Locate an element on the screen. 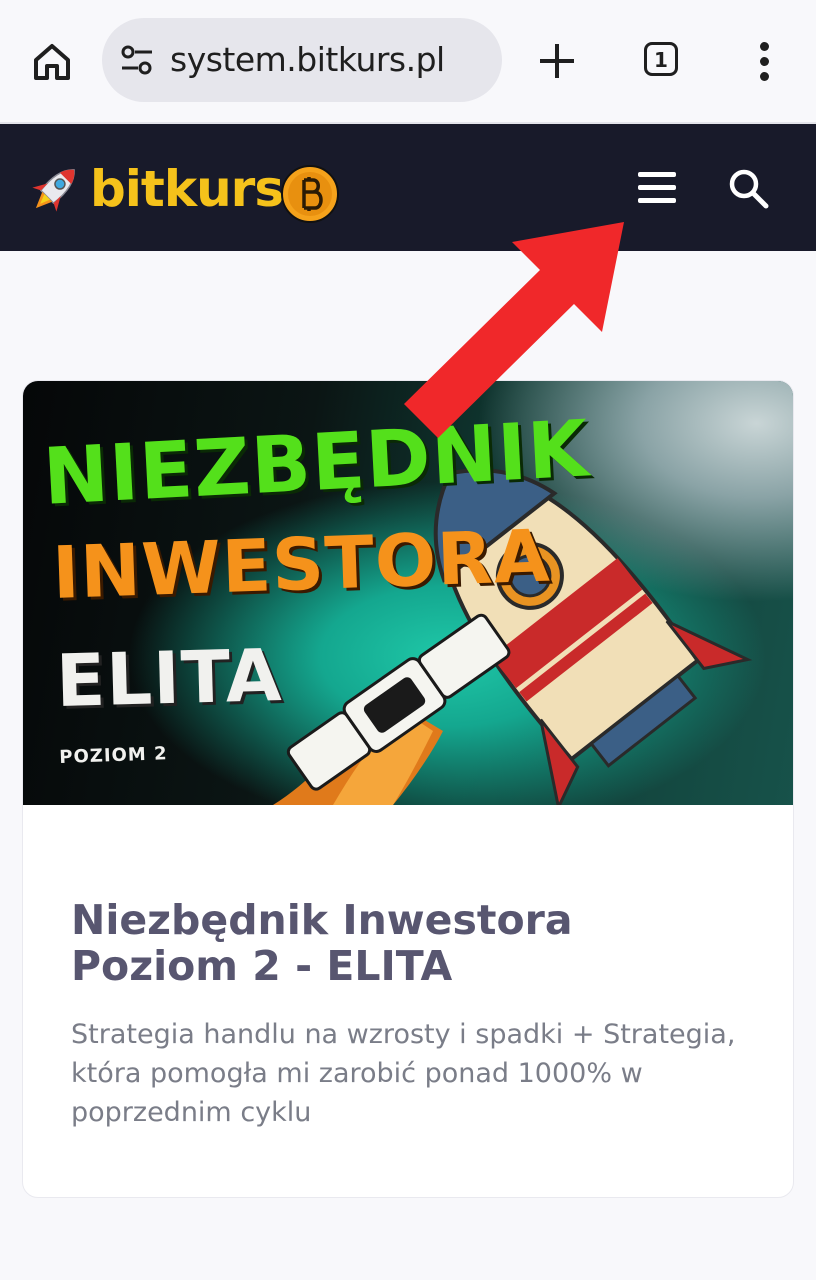 Image resolution: width=816 pixels, height=1280 pixels. more-vert-icon is located at coordinates (764, 62).